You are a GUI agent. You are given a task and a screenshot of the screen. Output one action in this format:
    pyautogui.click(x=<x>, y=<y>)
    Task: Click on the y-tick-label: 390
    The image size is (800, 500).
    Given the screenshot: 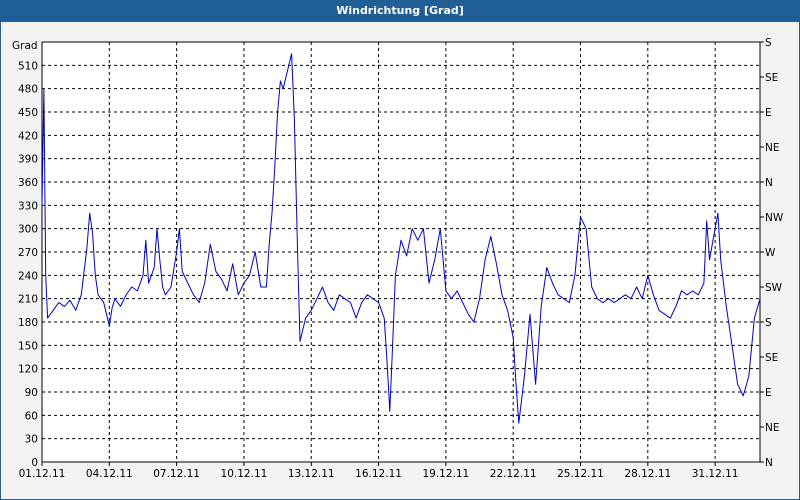 What is the action you would take?
    pyautogui.click(x=28, y=160)
    